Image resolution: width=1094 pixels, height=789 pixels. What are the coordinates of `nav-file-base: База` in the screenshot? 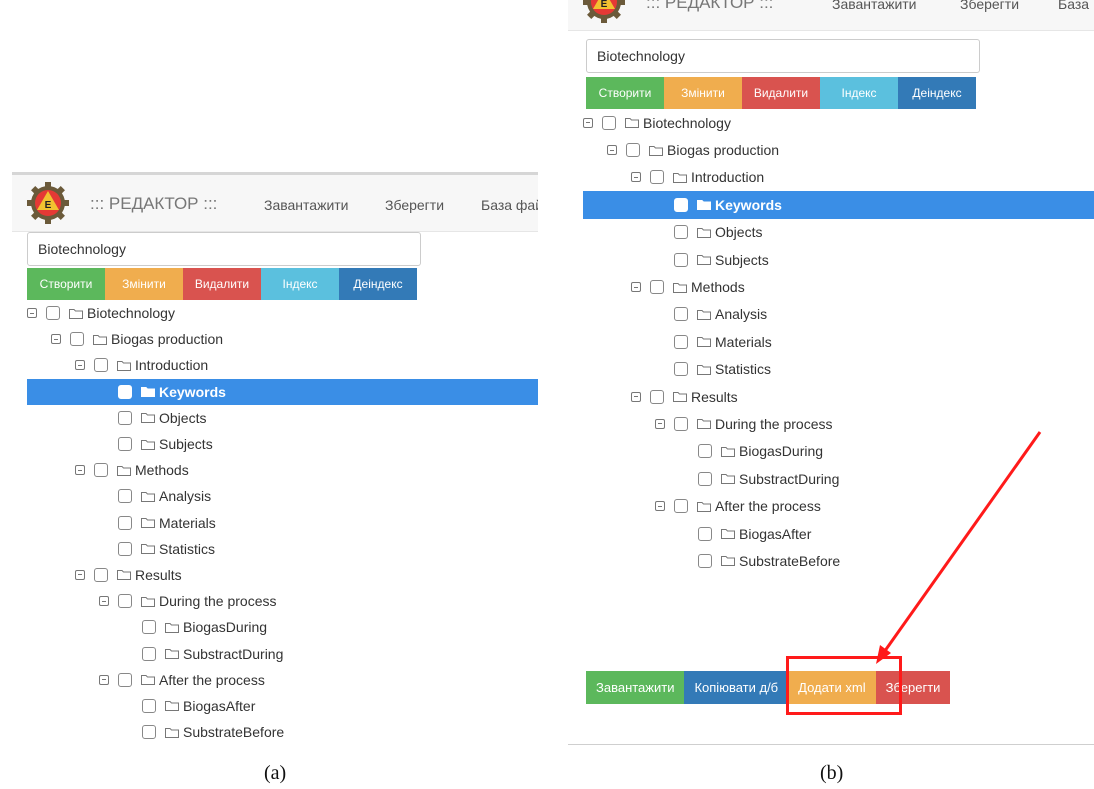 It's located at (1073, 6).